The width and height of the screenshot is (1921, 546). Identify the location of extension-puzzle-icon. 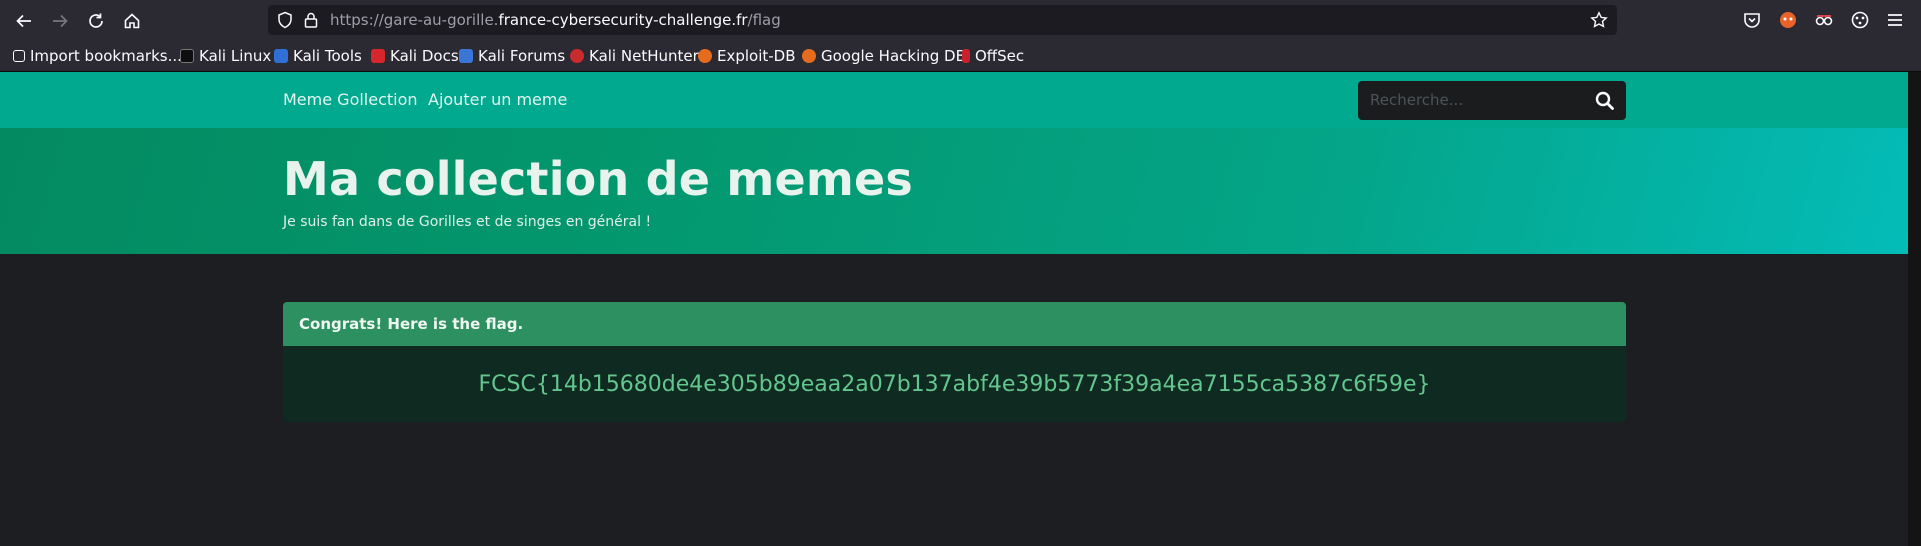
(1860, 20).